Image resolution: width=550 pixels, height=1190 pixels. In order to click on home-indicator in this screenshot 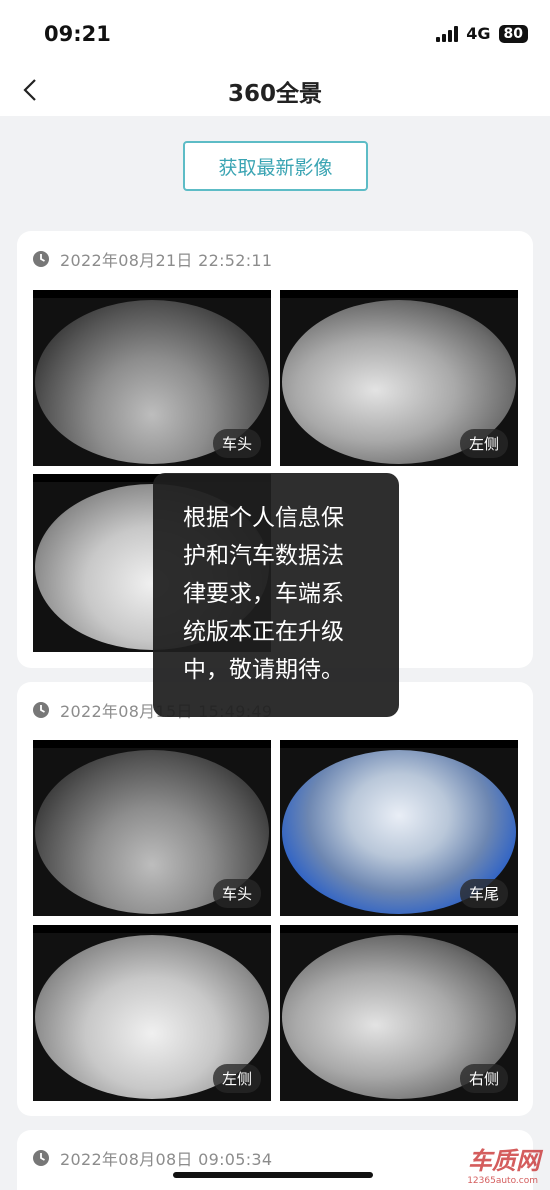, I will do `click(273, 1175)`.